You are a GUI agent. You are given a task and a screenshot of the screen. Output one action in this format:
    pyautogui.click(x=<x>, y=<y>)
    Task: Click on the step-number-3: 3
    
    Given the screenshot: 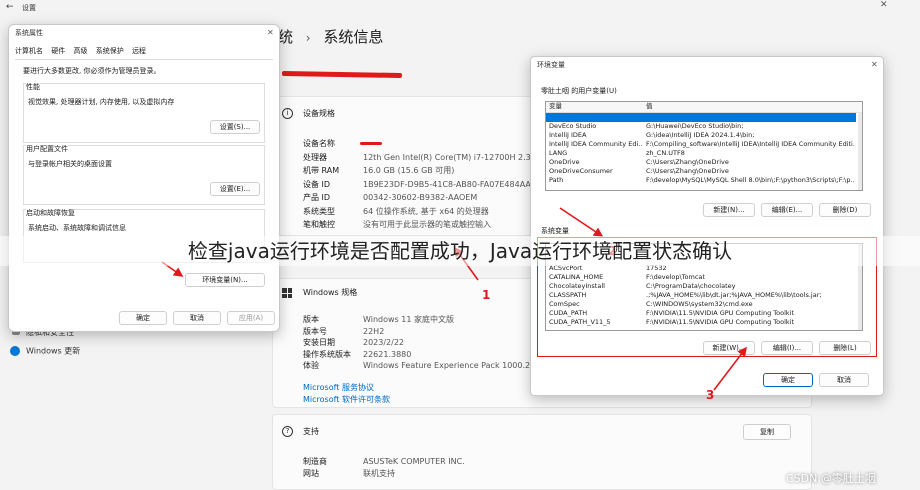 What is the action you would take?
    pyautogui.click(x=710, y=395)
    